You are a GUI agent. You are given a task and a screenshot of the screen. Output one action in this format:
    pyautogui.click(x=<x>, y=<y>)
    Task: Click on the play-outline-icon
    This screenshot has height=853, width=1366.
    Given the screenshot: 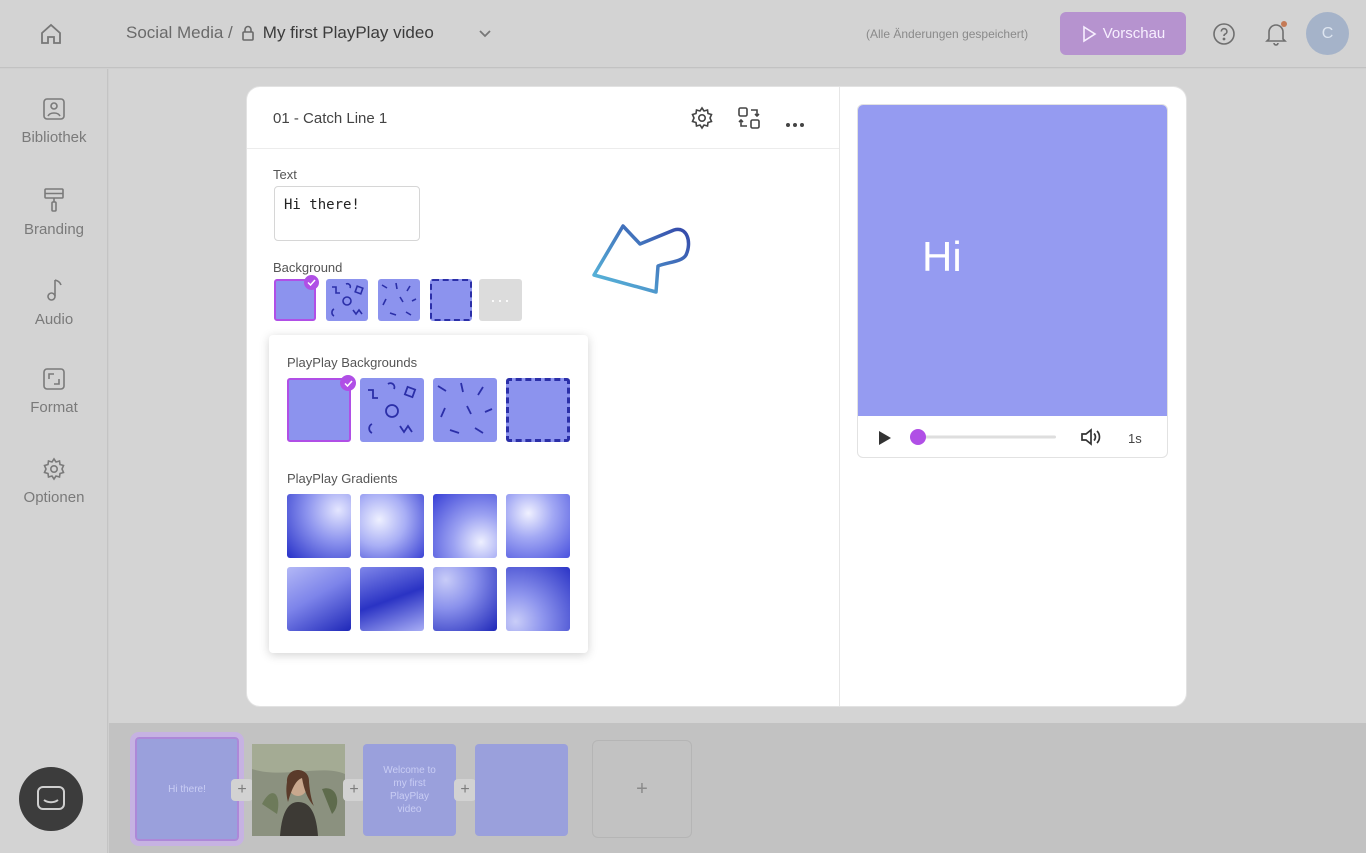 What is the action you would take?
    pyautogui.click(x=1089, y=33)
    